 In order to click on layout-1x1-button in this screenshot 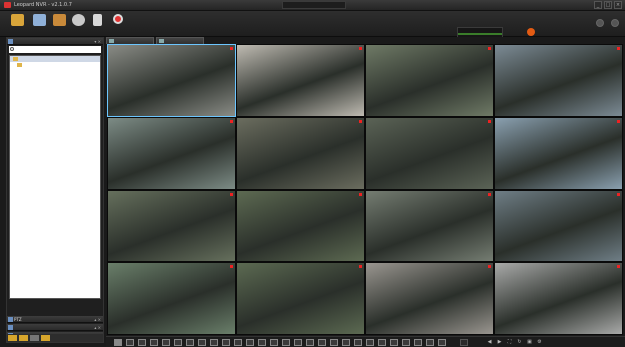, I will do `click(118, 342)`.